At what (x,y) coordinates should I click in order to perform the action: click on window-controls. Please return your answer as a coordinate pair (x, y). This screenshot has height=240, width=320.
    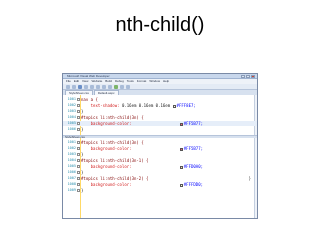
    Looking at the image, I should click on (248, 76).